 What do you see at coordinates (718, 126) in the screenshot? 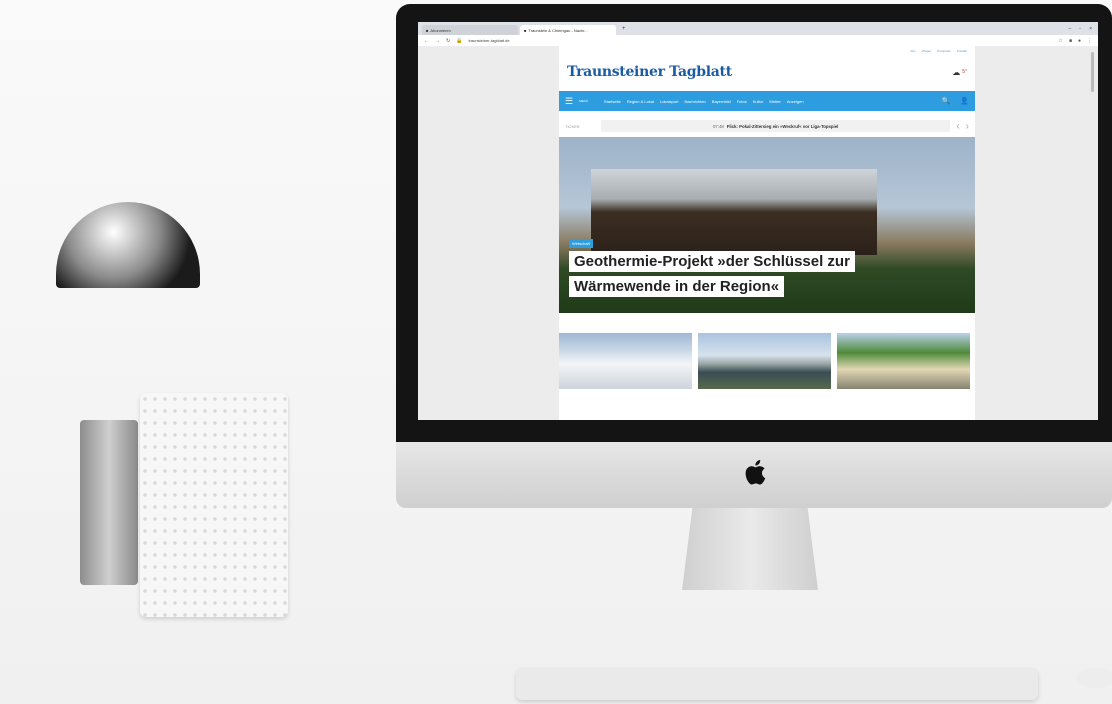
I see `ticker-time: 07:48` at bounding box center [718, 126].